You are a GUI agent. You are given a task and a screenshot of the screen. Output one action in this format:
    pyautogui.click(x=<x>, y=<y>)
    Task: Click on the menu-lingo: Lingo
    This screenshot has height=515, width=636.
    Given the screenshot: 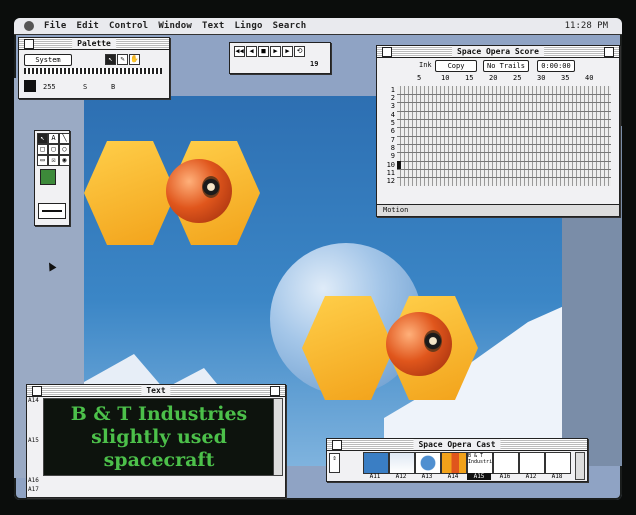 What is the action you would take?
    pyautogui.click(x=249, y=26)
    